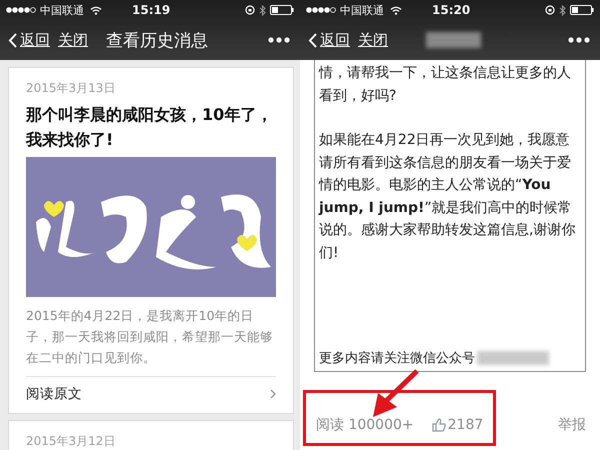 Image resolution: width=600 pixels, height=450 pixels. What do you see at coordinates (54, 394) in the screenshot?
I see `read-original-label: 阅读原文` at bounding box center [54, 394].